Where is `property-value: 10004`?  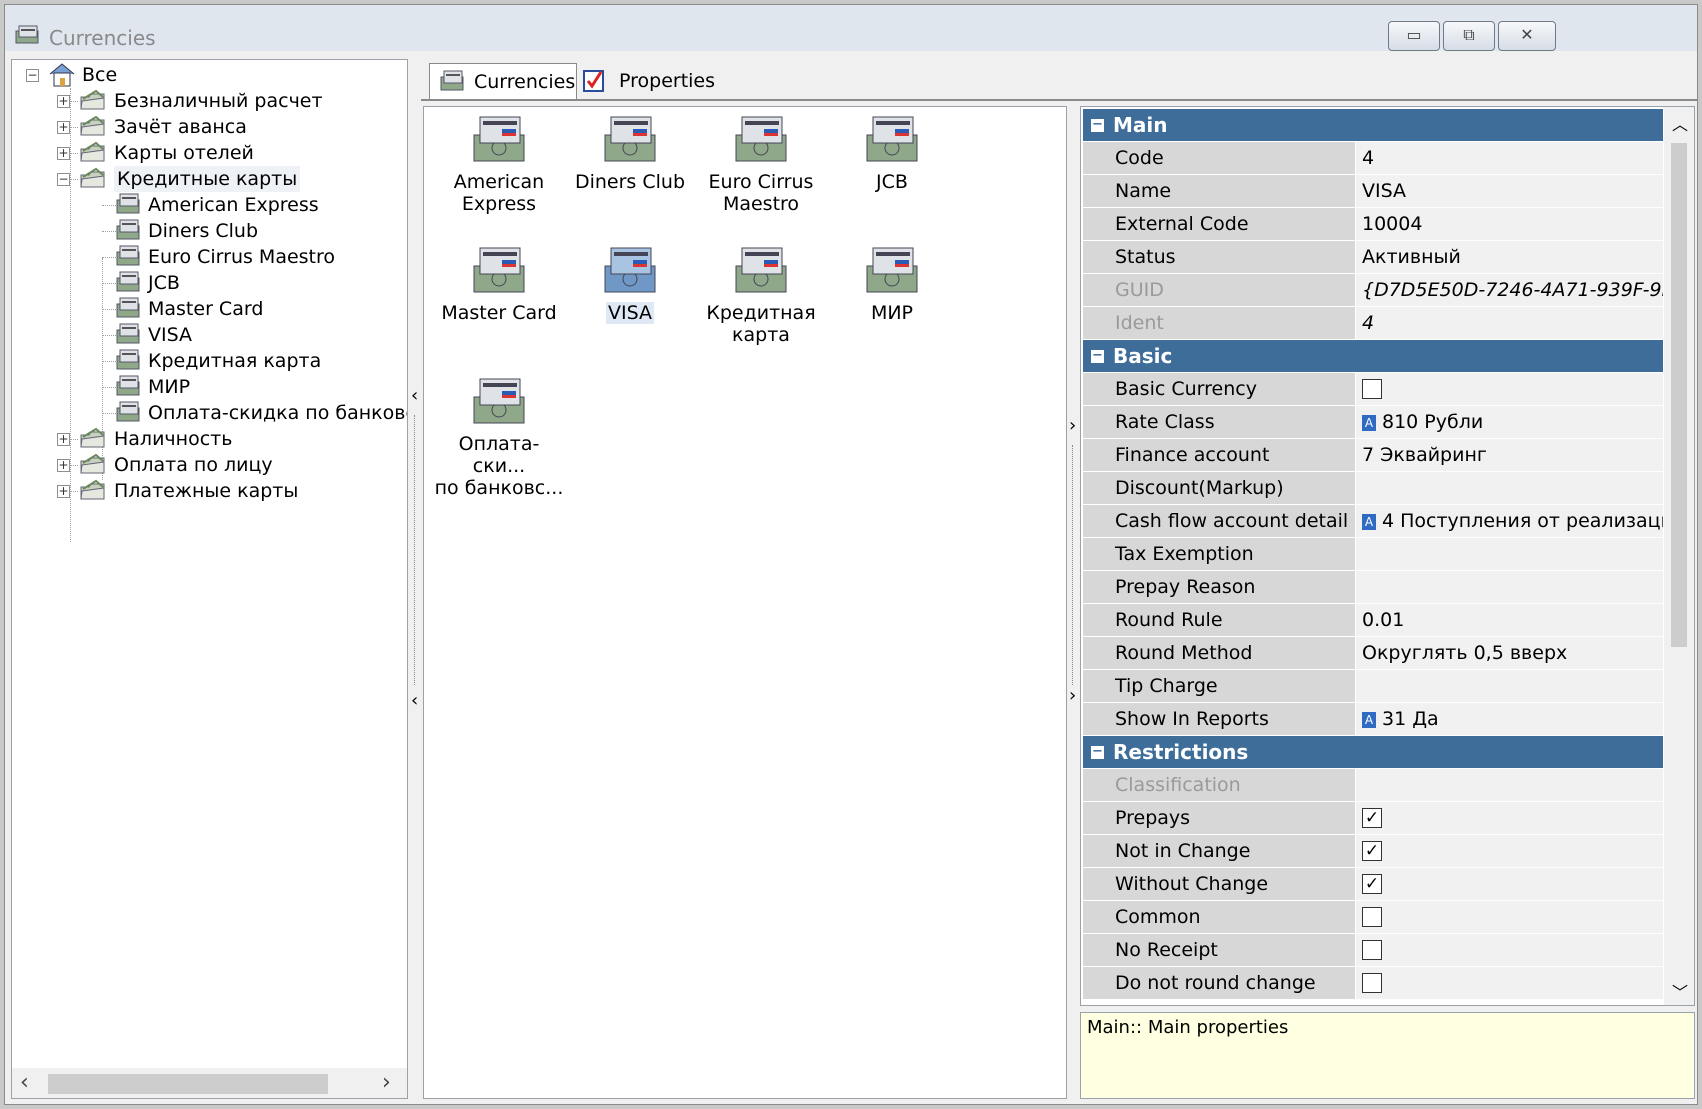
property-value: 10004 is located at coordinates (1509, 224).